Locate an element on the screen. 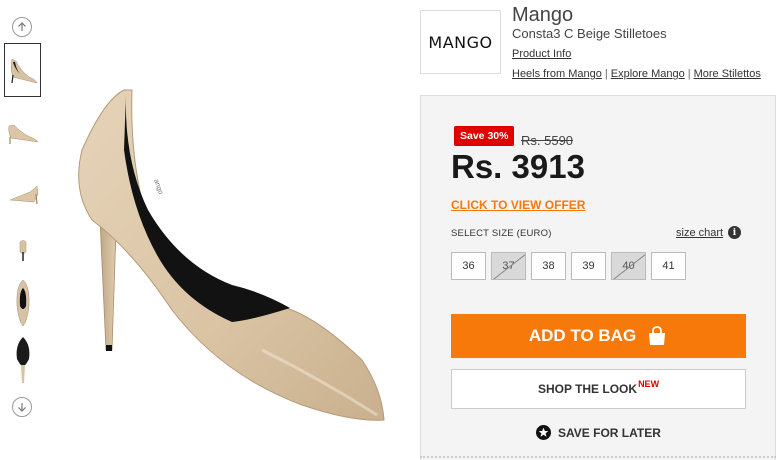 The image size is (777, 460). gallery-up-button is located at coordinates (22, 27).